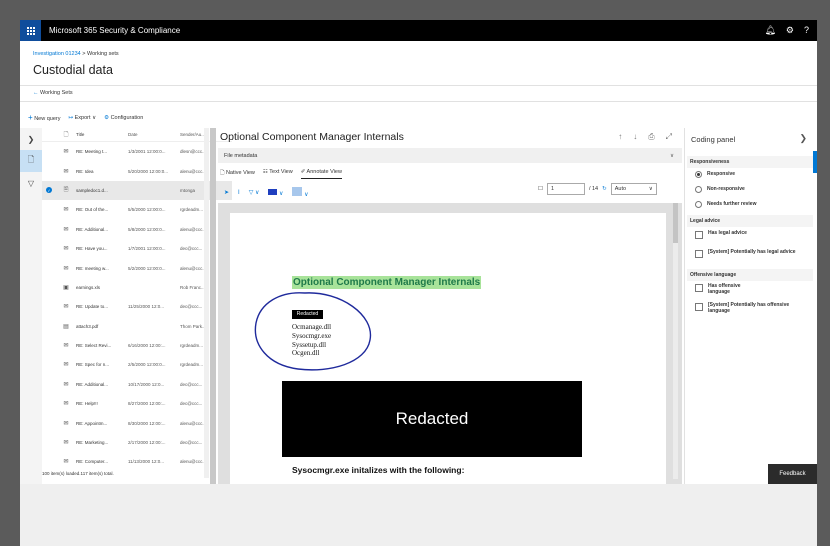  What do you see at coordinates (803, 138) in the screenshot?
I see `chevron-right-icon: ❯` at bounding box center [803, 138].